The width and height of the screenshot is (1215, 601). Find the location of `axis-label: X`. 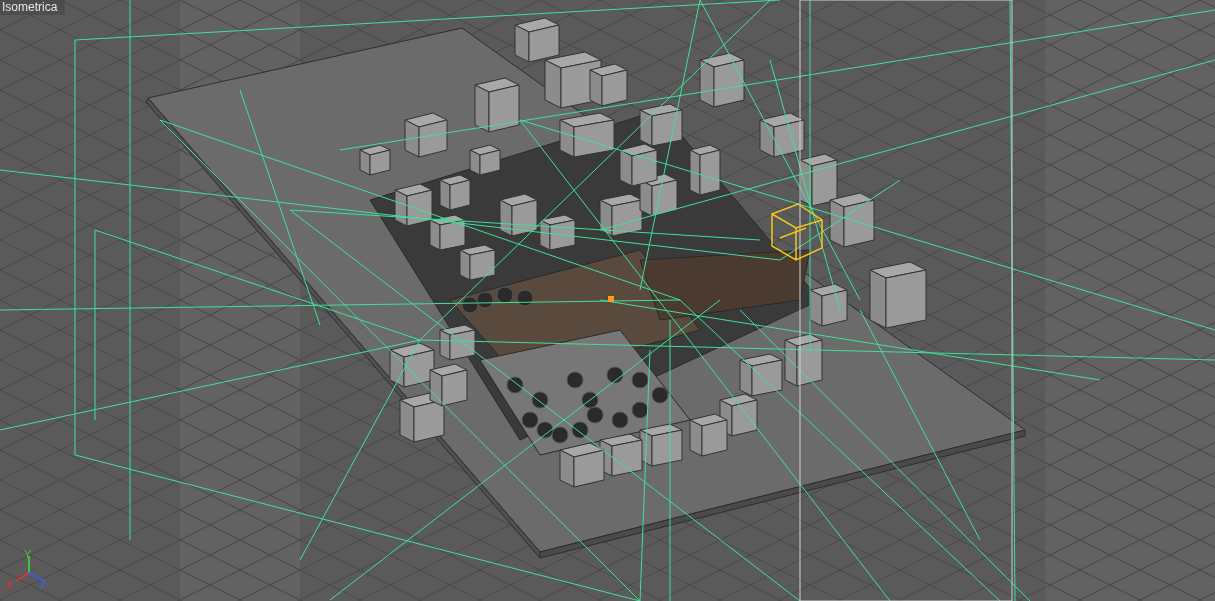

axis-label: X is located at coordinates (10, 585).